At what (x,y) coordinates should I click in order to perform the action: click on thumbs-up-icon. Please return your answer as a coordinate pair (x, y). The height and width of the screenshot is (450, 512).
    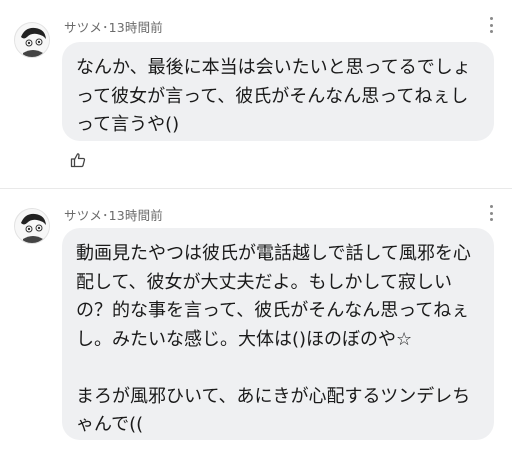
    Looking at the image, I should click on (78, 160).